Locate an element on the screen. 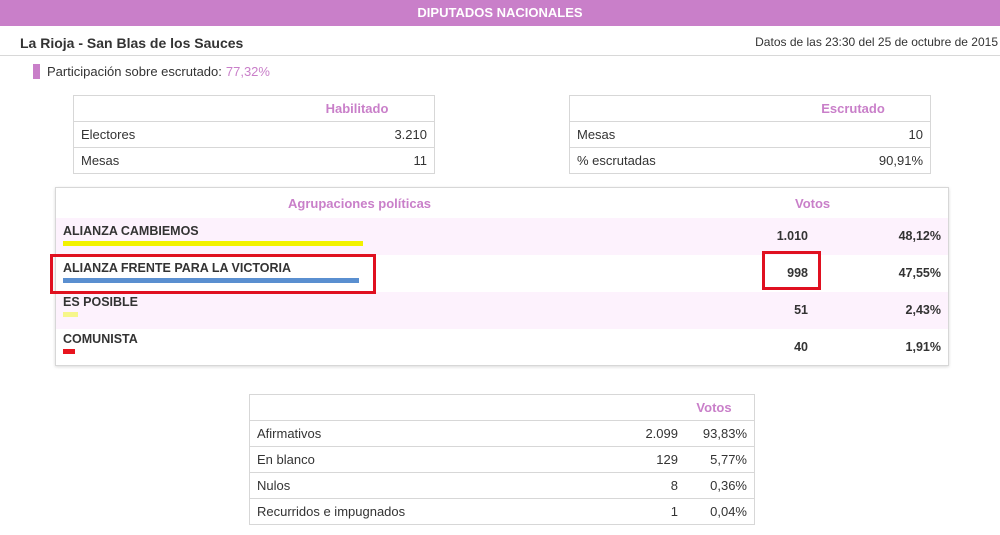 The image size is (1000, 535). escrutado-table: Escrutado Mesas 10 % escrutadas 90,91% is located at coordinates (750, 134).